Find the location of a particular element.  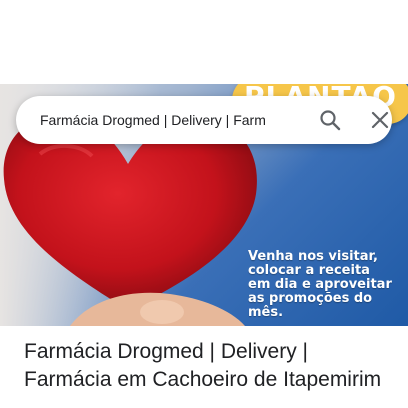

promo-line: Venha nos visitar, is located at coordinates (313, 256).